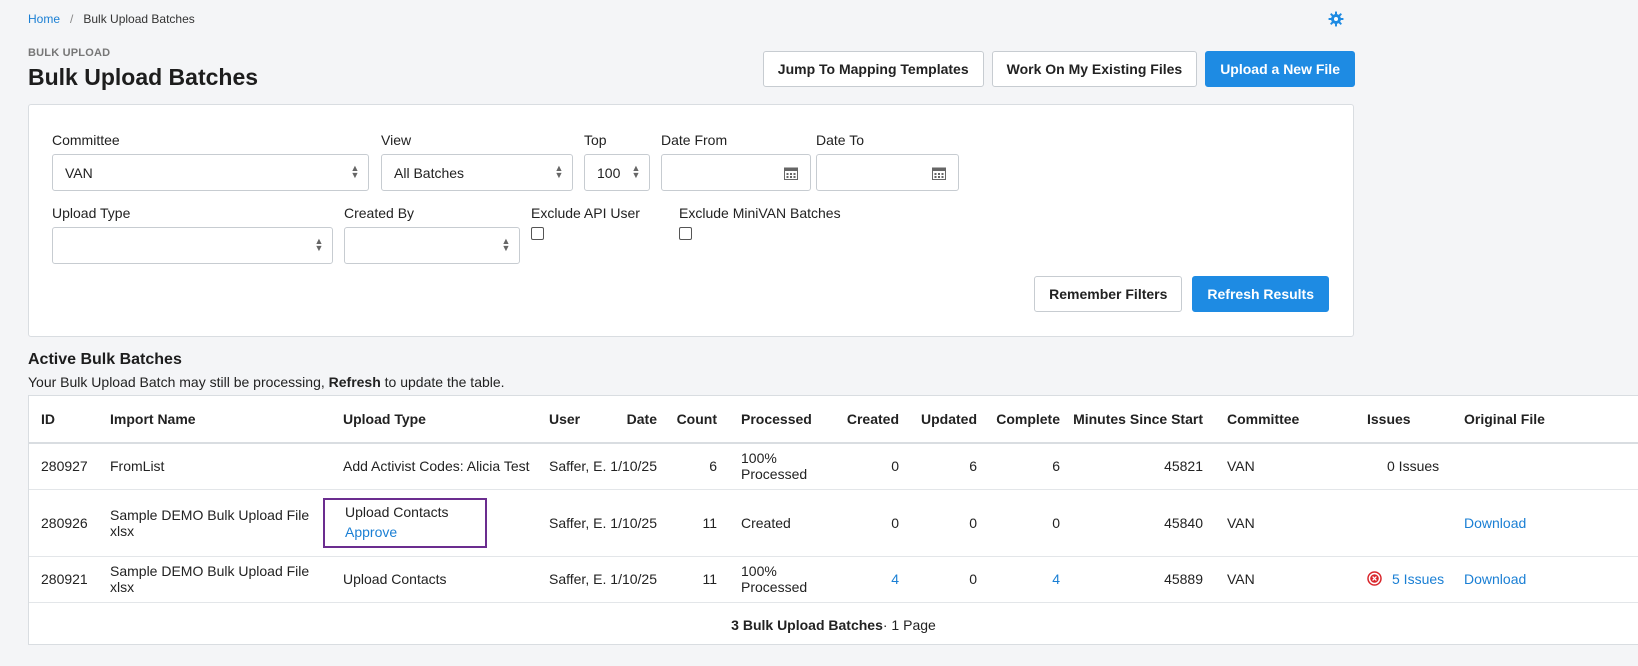 This screenshot has height=666, width=1638. What do you see at coordinates (434, 579) in the screenshot?
I see `cell-upload-type: Upload Contacts` at bounding box center [434, 579].